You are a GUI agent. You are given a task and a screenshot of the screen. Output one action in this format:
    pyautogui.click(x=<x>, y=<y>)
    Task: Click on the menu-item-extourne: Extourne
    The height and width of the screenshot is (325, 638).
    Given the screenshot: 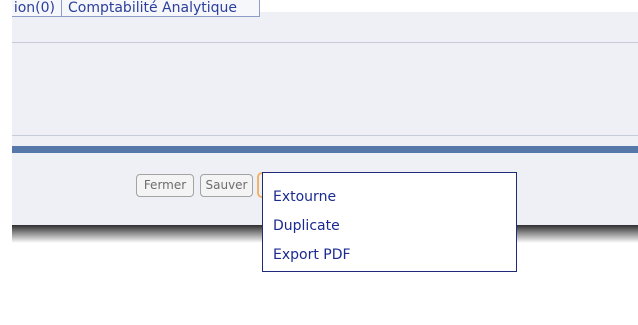 What is the action you would take?
    pyautogui.click(x=389, y=197)
    